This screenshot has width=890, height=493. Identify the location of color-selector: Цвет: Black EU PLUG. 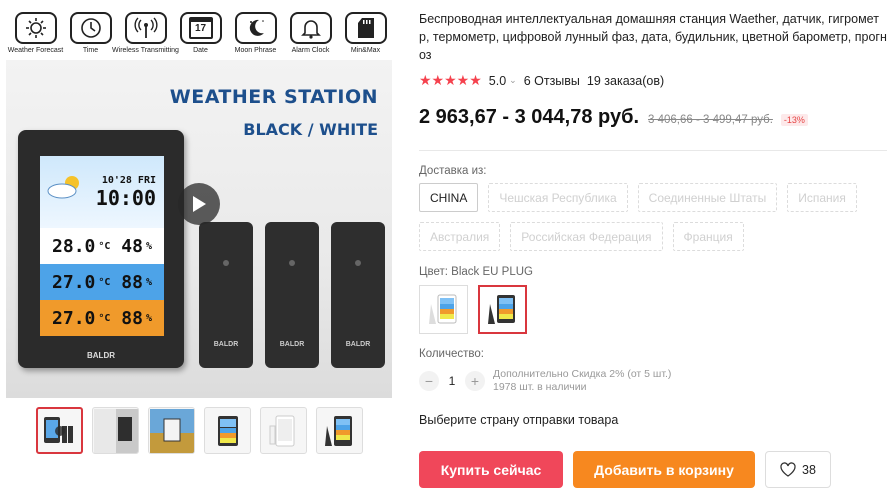
(476, 300).